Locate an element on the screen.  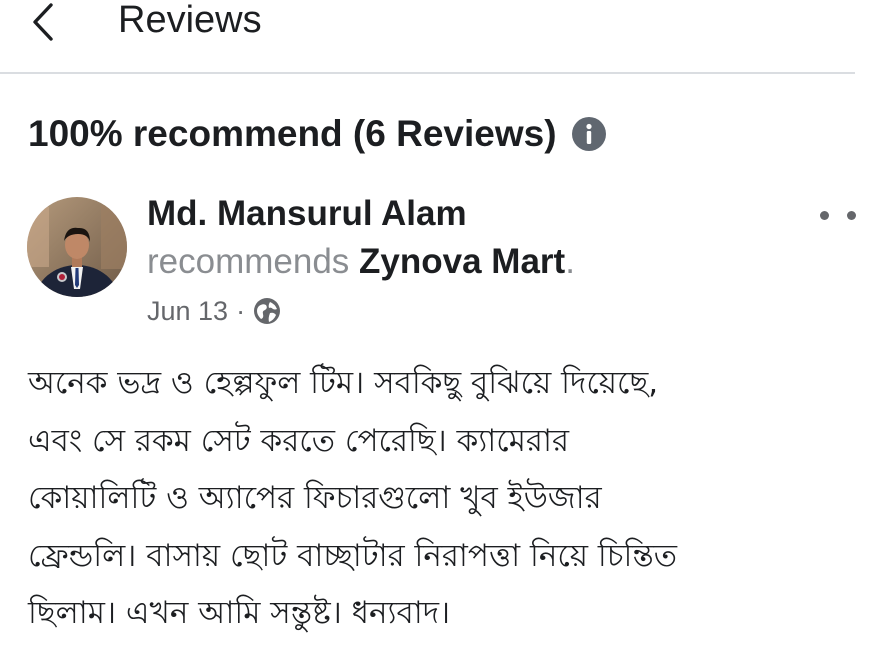
more-options-icon is located at coordinates (838, 215).